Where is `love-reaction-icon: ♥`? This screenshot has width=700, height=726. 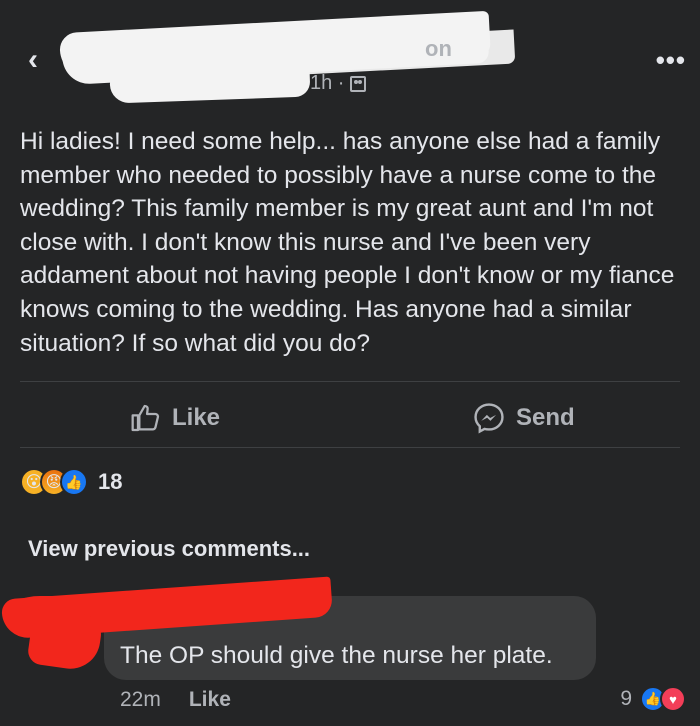 love-reaction-icon: ♥ is located at coordinates (673, 699).